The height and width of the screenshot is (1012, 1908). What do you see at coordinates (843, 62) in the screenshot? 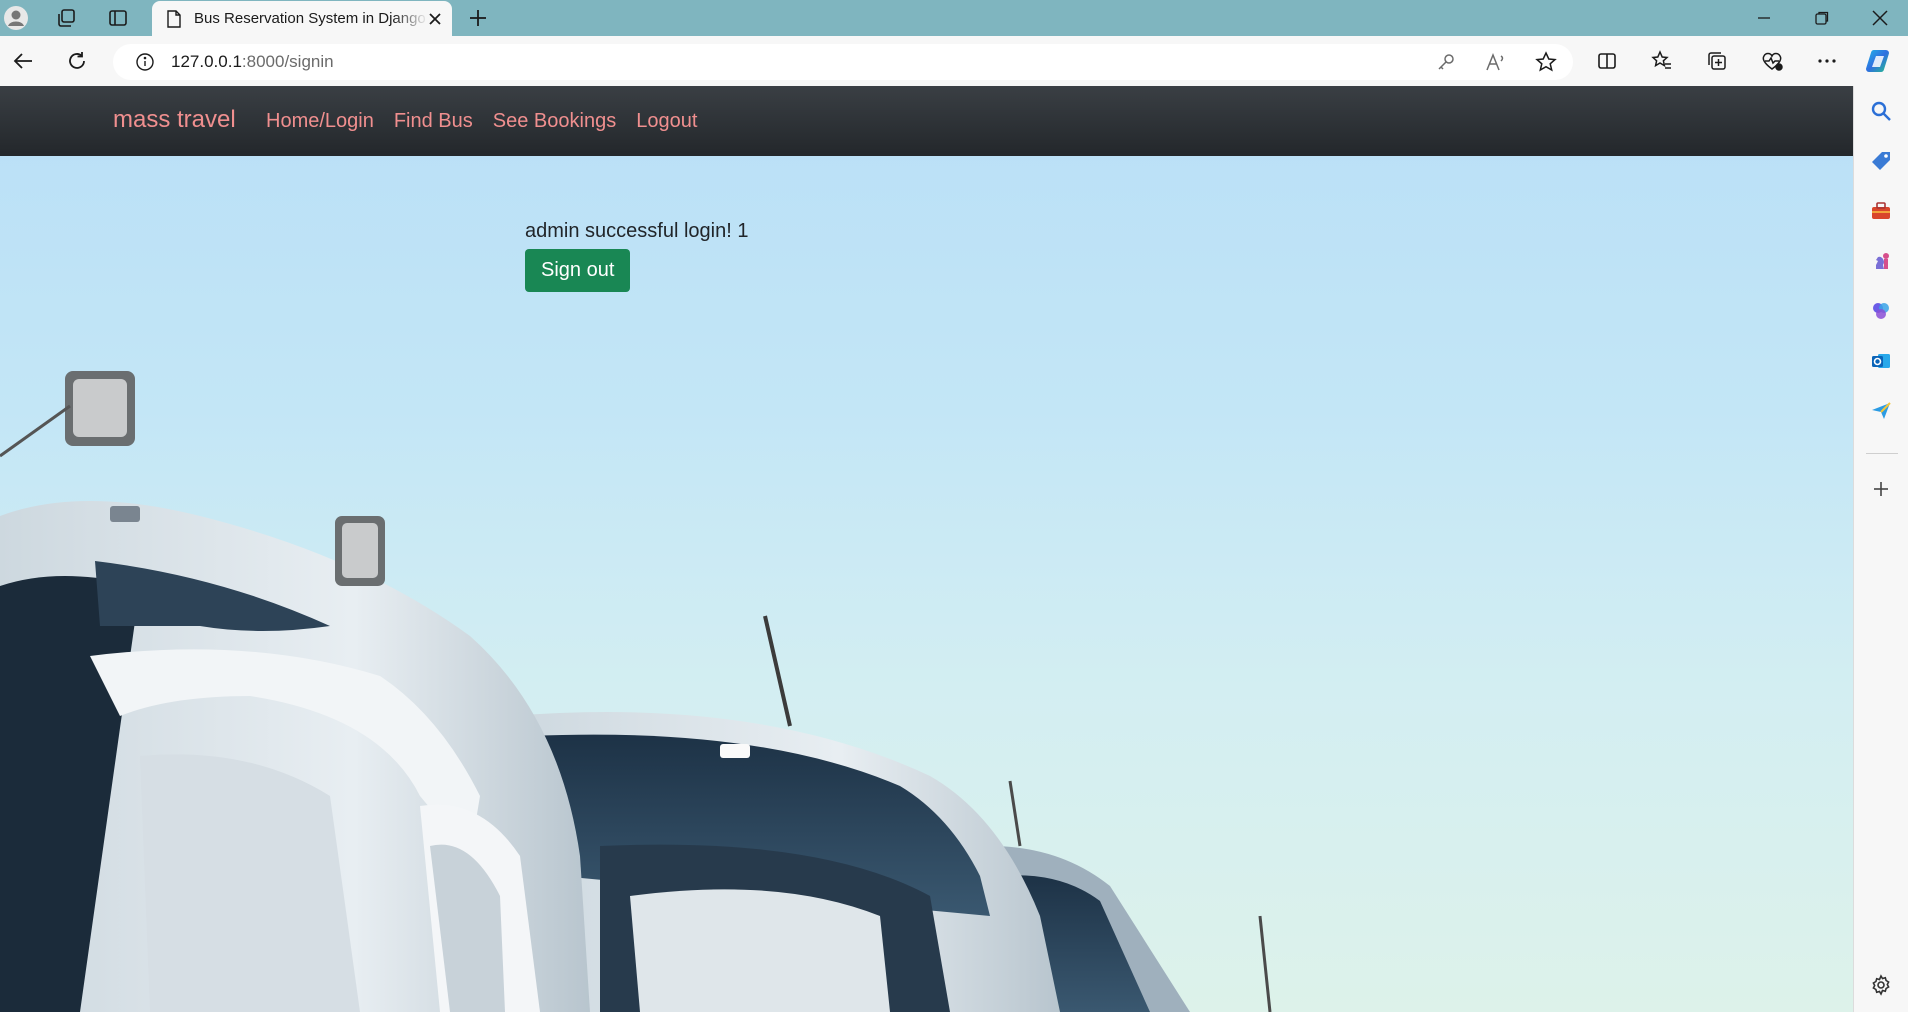
I see `address-bar: 127.0.0.1:8000/signin` at bounding box center [843, 62].